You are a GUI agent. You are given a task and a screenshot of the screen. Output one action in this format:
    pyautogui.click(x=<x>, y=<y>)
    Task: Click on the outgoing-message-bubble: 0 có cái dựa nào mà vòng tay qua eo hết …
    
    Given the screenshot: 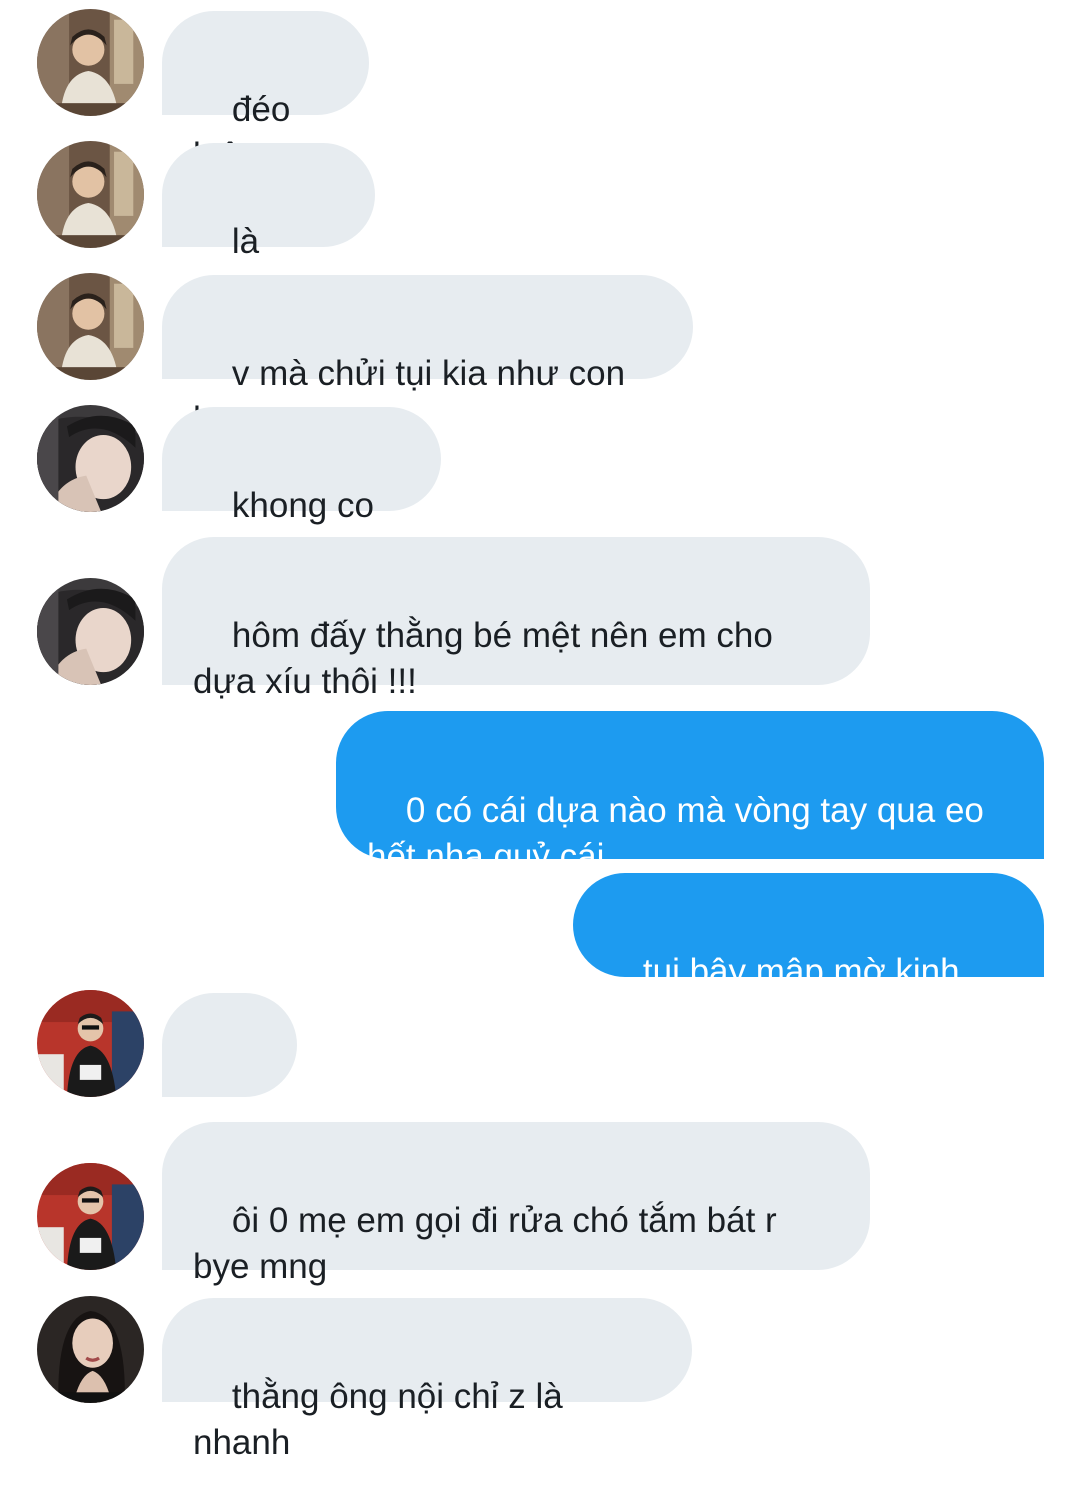 What is the action you would take?
    pyautogui.click(x=690, y=793)
    